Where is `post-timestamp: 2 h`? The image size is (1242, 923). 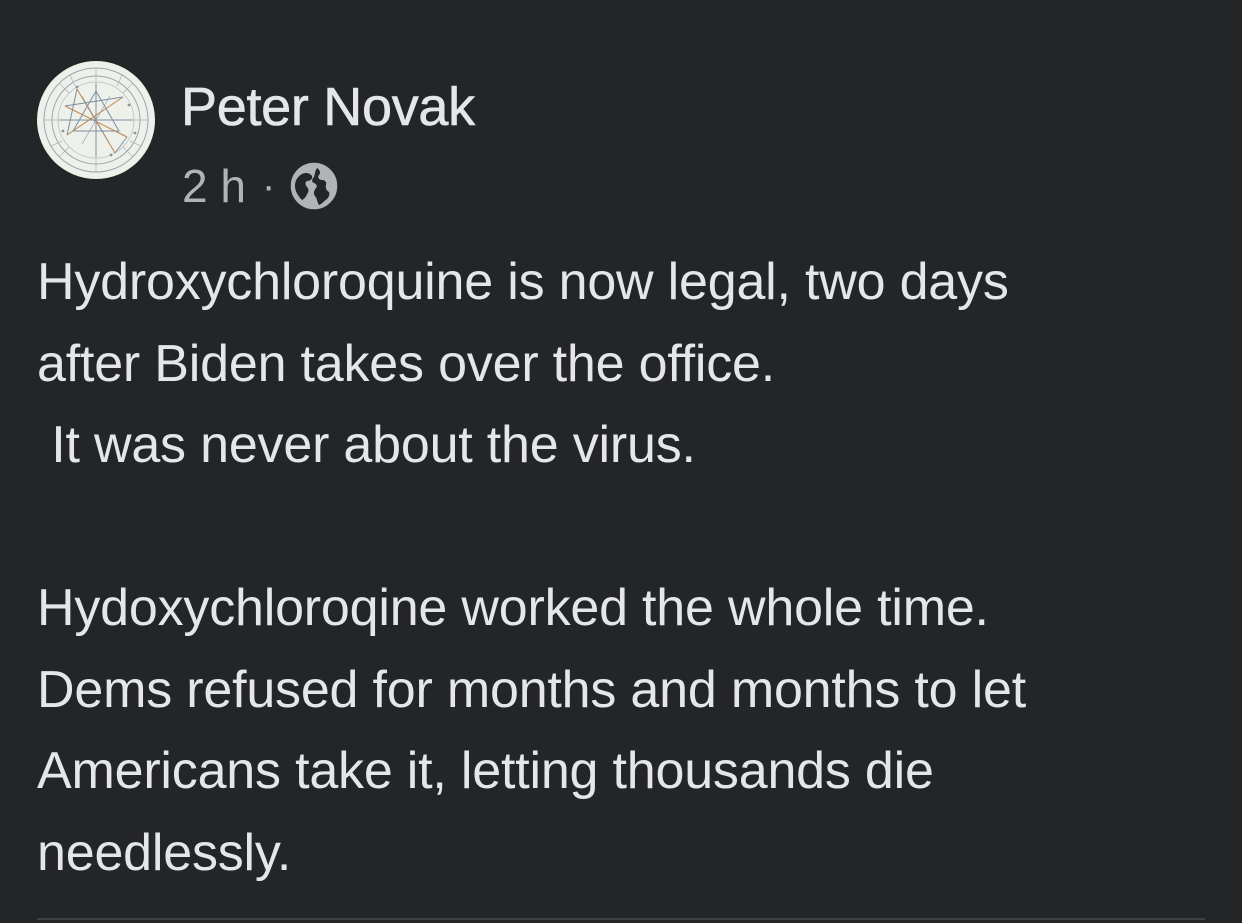 post-timestamp: 2 h is located at coordinates (214, 186).